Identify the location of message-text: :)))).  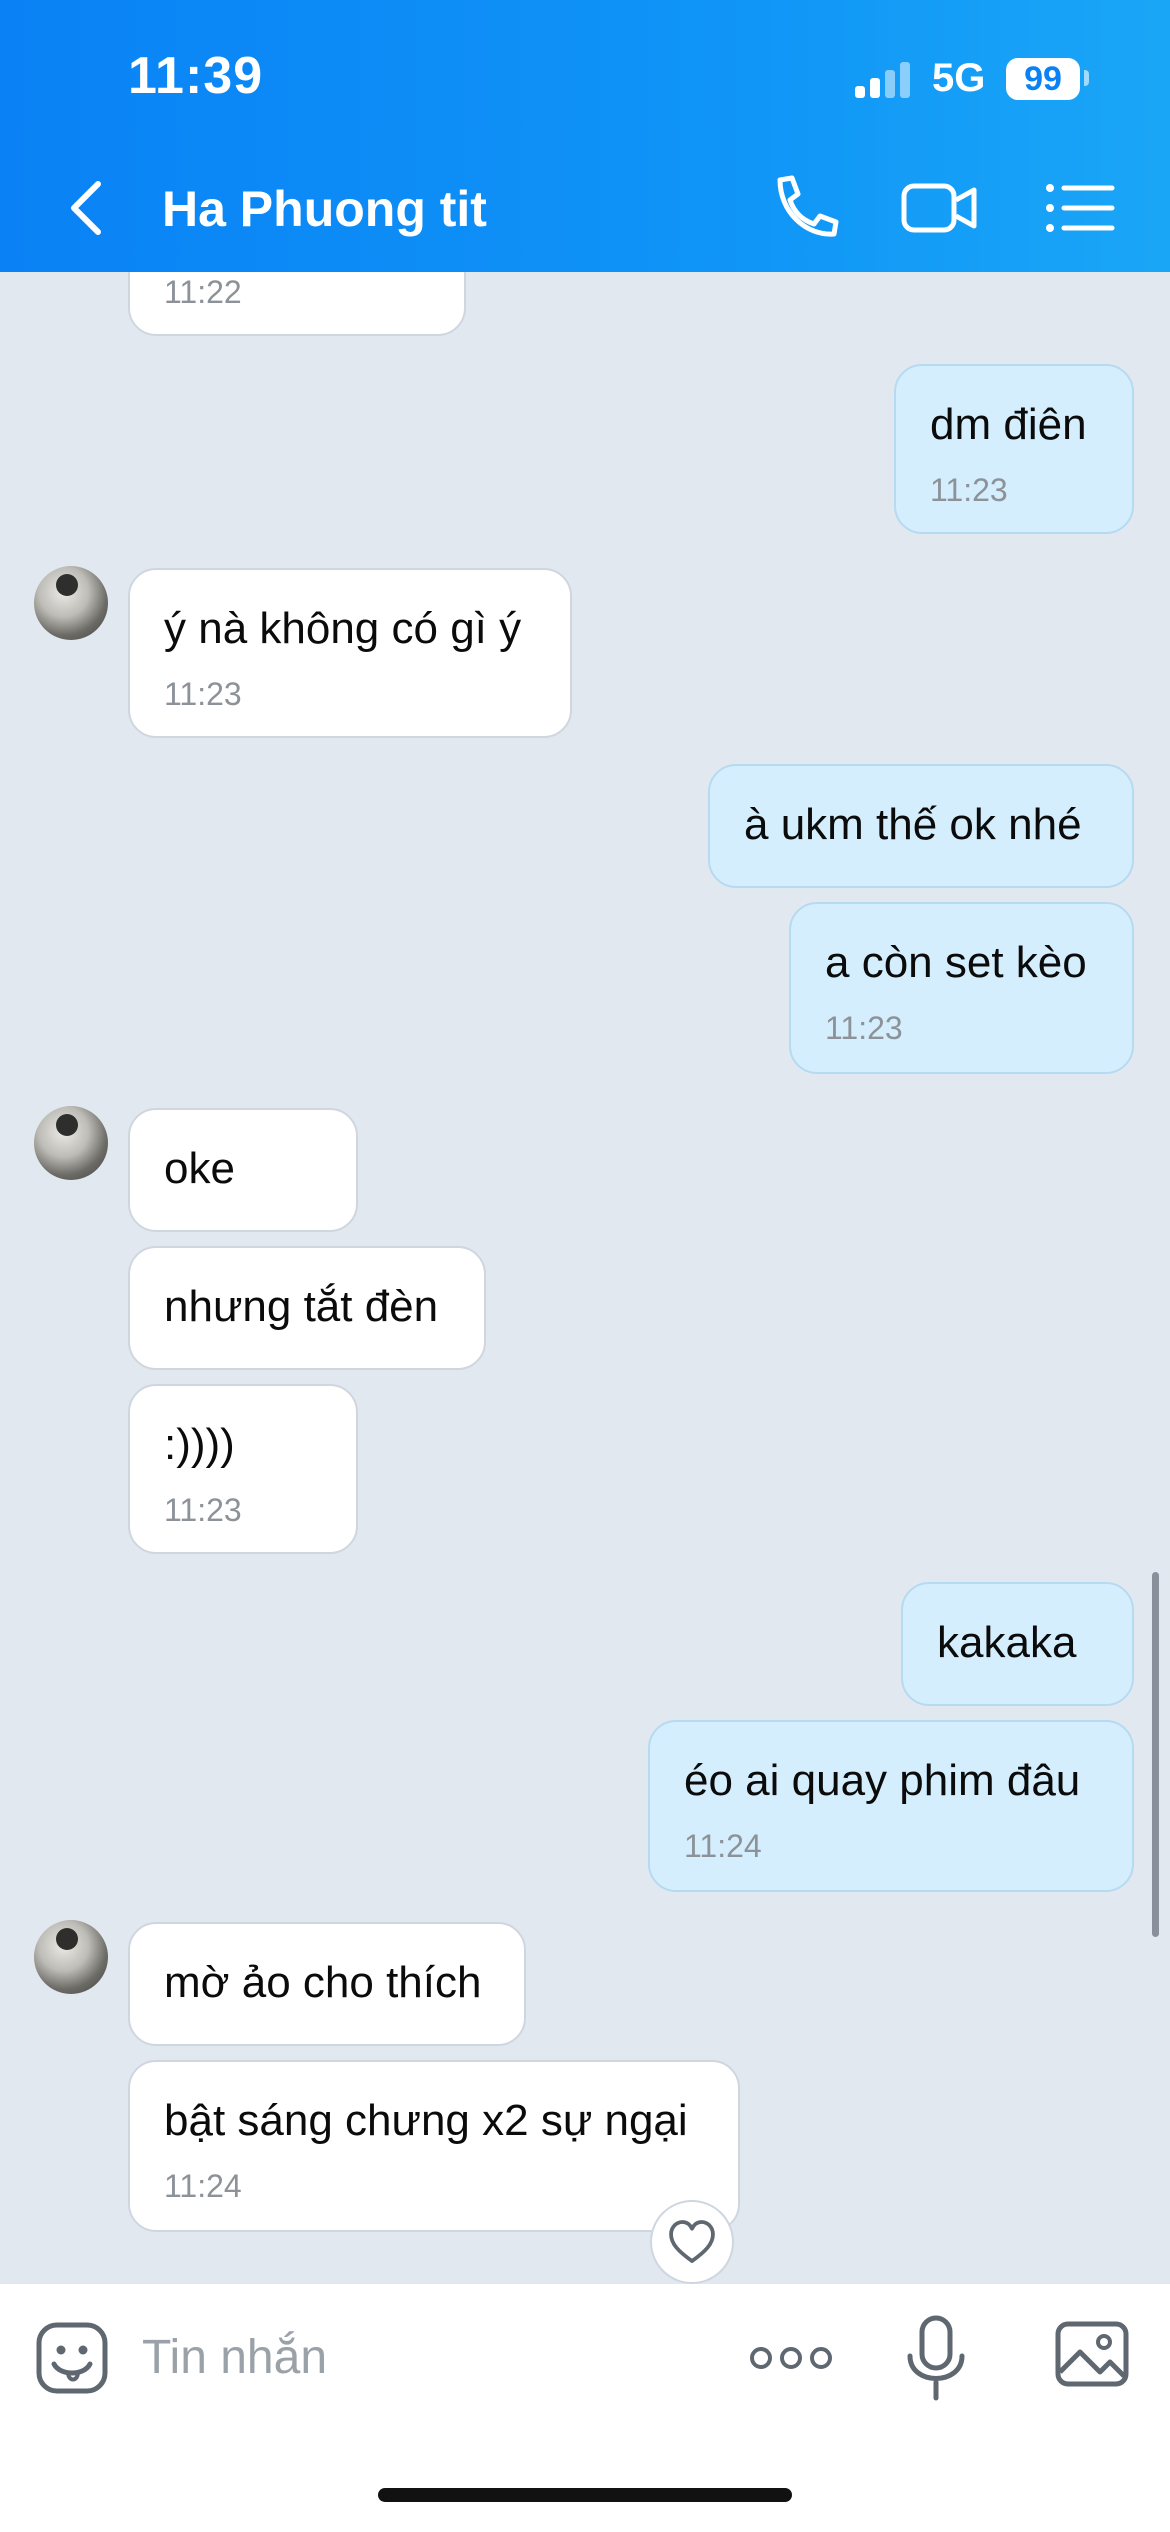
(199, 1444).